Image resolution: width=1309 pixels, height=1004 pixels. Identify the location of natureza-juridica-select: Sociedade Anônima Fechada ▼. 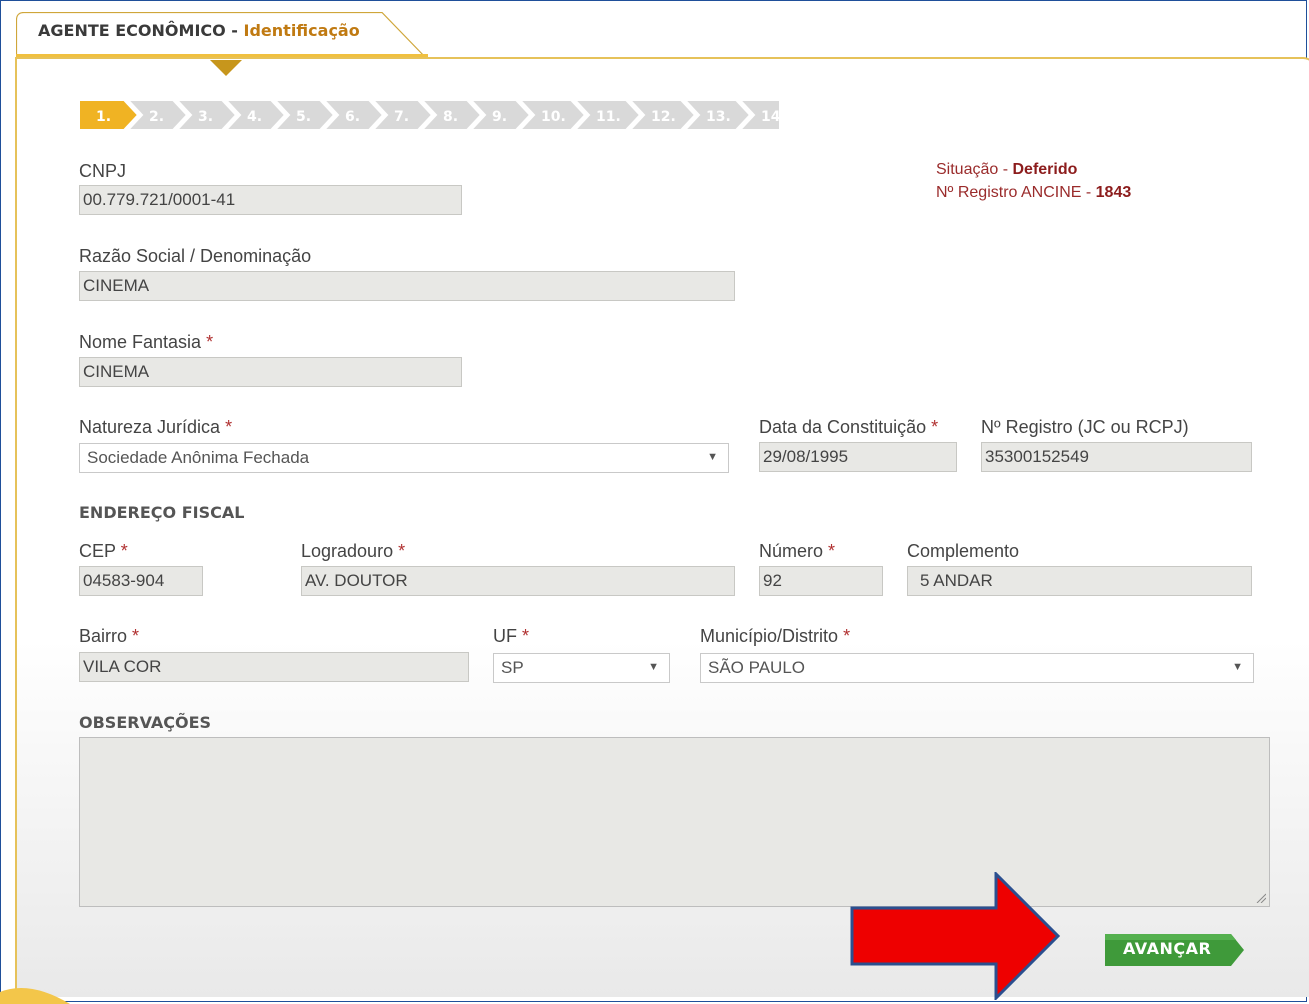
(404, 458).